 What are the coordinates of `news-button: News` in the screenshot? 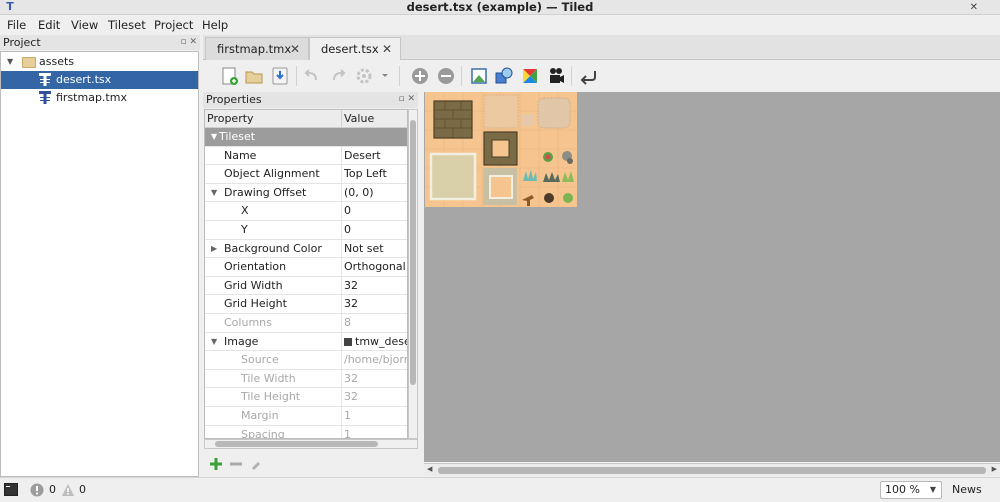 It's located at (967, 490).